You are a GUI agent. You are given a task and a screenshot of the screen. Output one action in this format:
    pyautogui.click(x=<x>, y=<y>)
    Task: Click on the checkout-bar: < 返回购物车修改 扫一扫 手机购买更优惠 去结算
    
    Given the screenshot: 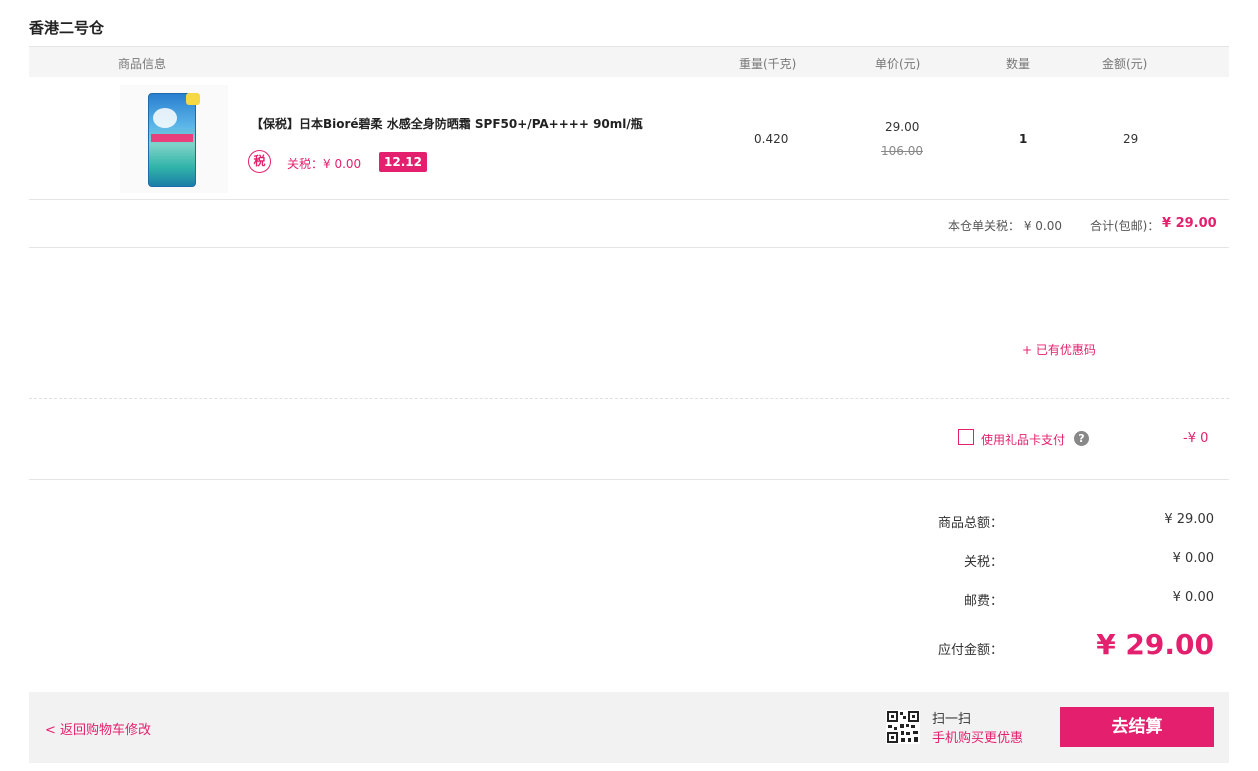 What is the action you would take?
    pyautogui.click(x=629, y=727)
    